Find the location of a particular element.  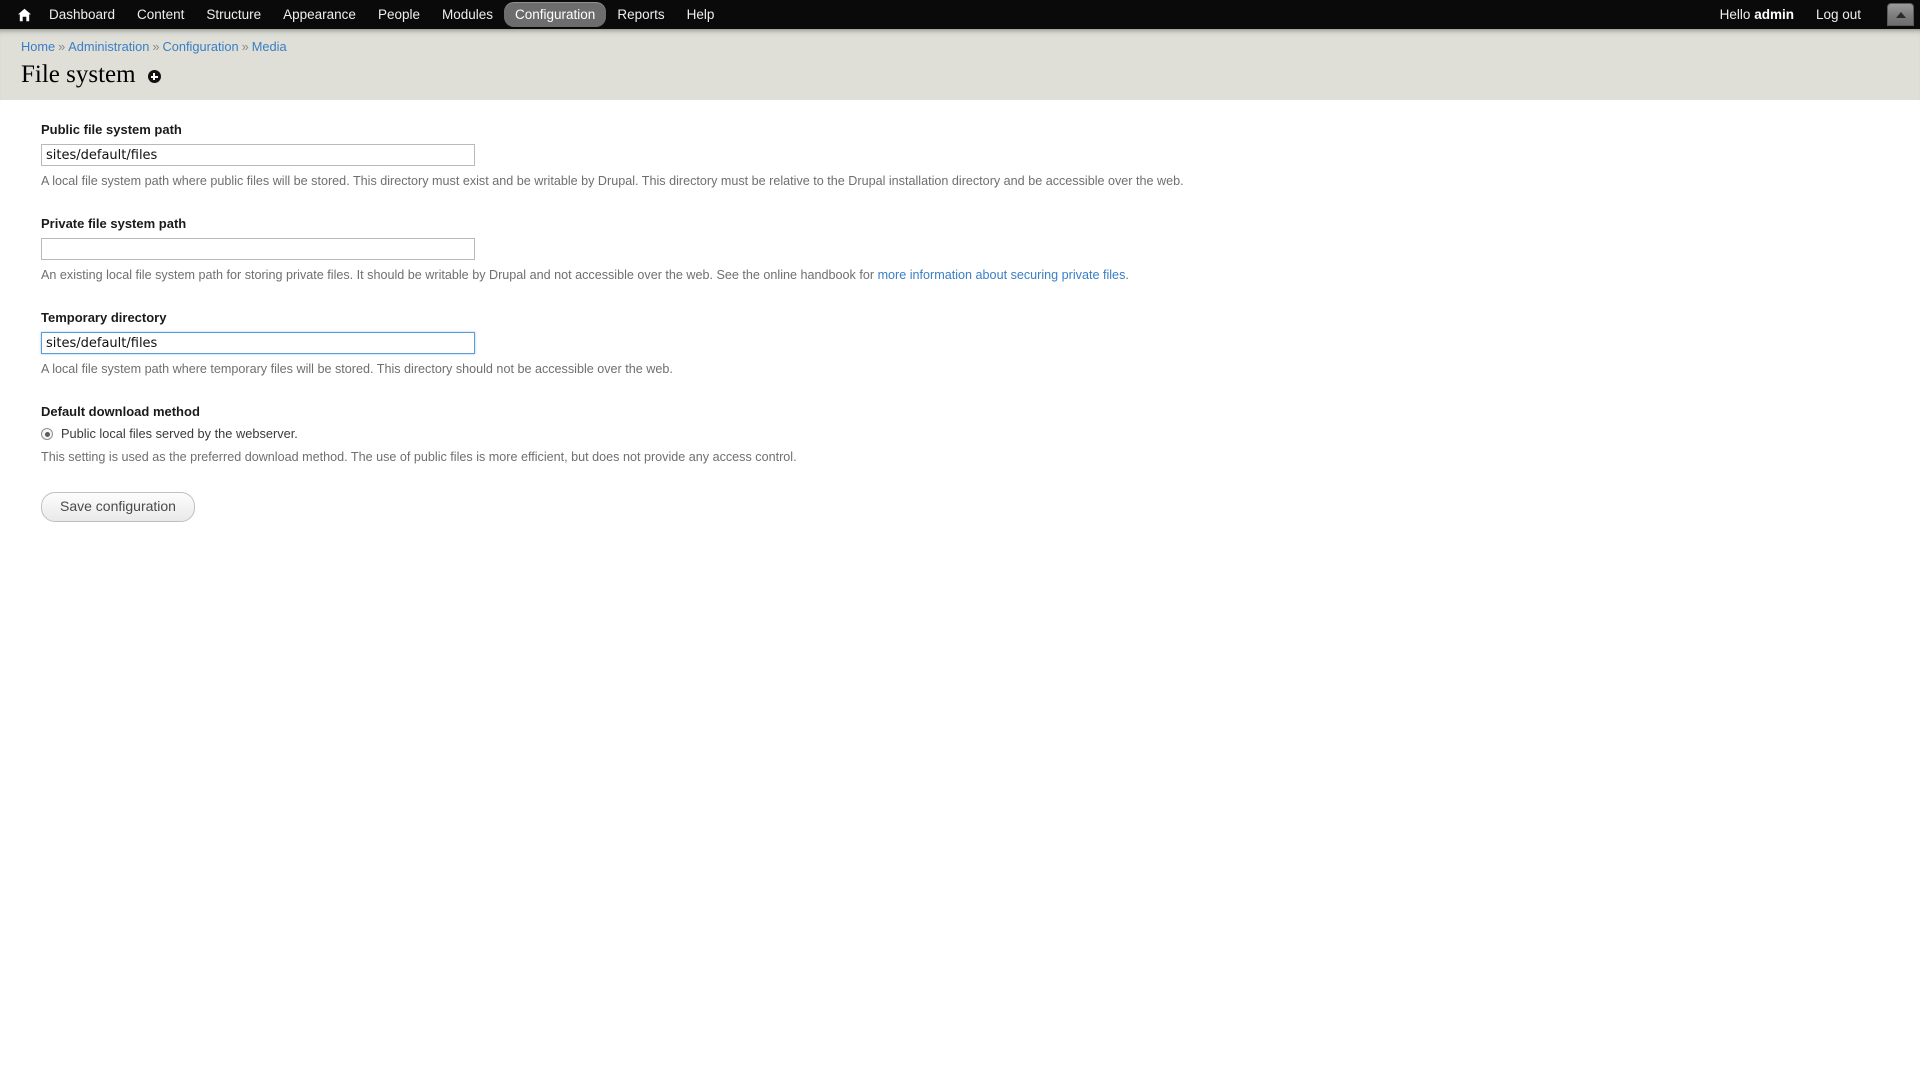

download-method-label: Default download method is located at coordinates (120, 411).